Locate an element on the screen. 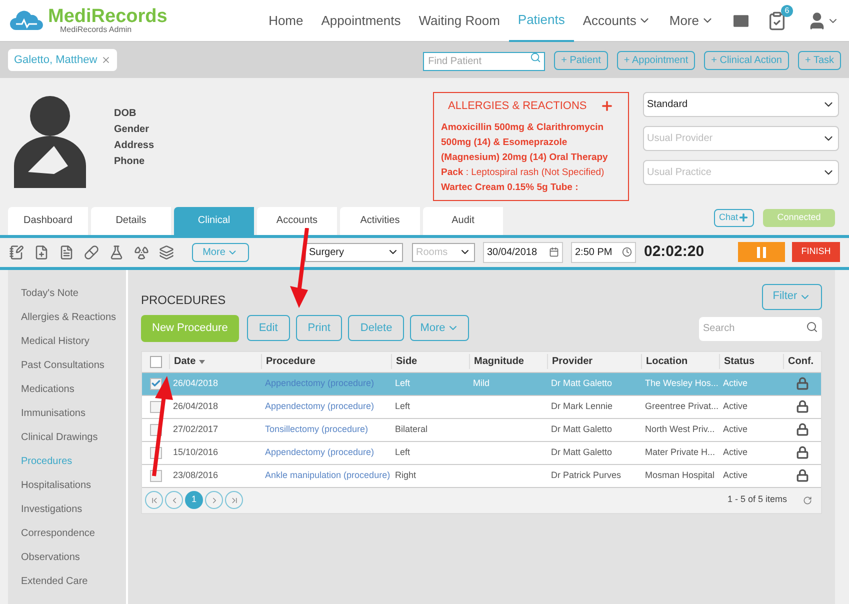  document-icon is located at coordinates (66, 252).